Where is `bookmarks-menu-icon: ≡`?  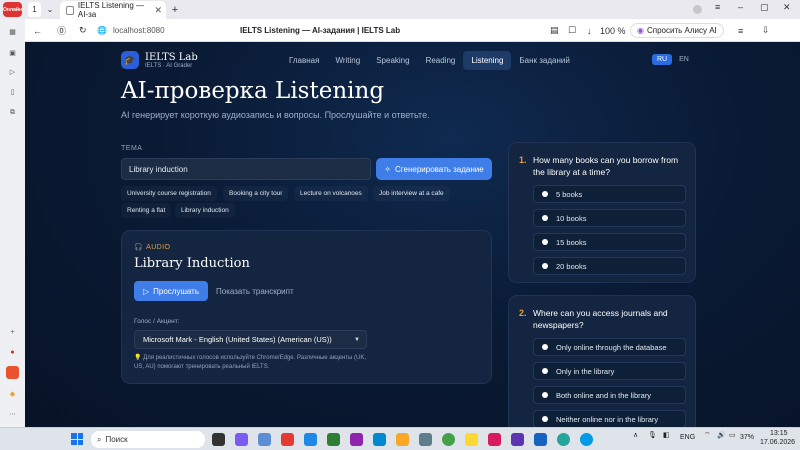
bookmarks-menu-icon: ≡ is located at coordinates (740, 30).